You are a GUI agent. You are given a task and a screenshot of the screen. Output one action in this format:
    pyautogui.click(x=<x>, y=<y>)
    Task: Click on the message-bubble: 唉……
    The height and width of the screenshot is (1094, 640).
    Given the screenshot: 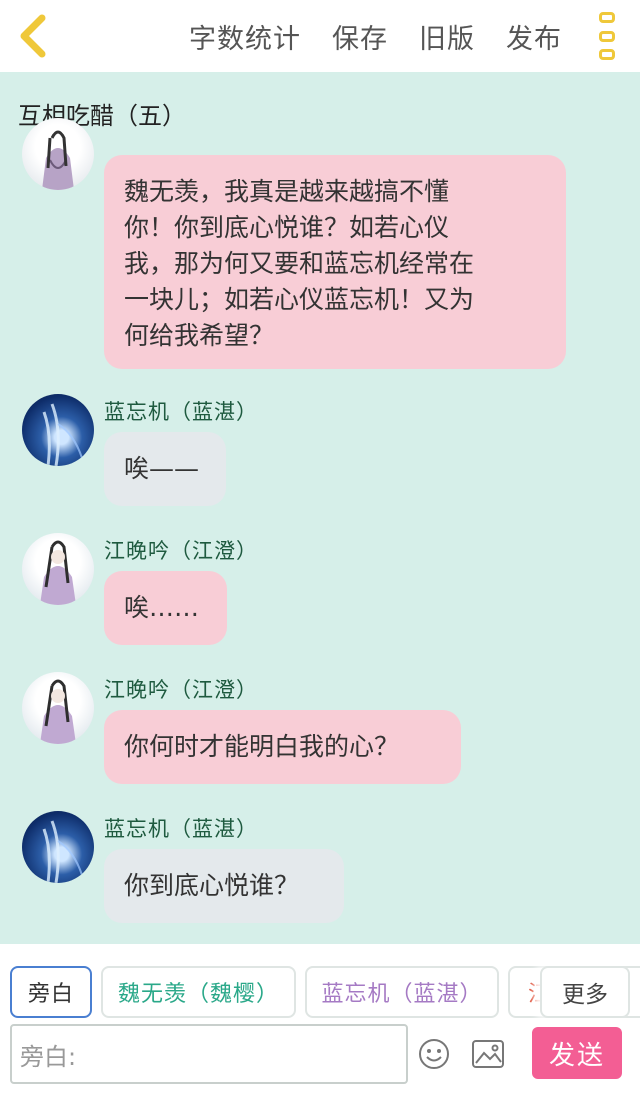 What is the action you would take?
    pyautogui.click(x=165, y=608)
    